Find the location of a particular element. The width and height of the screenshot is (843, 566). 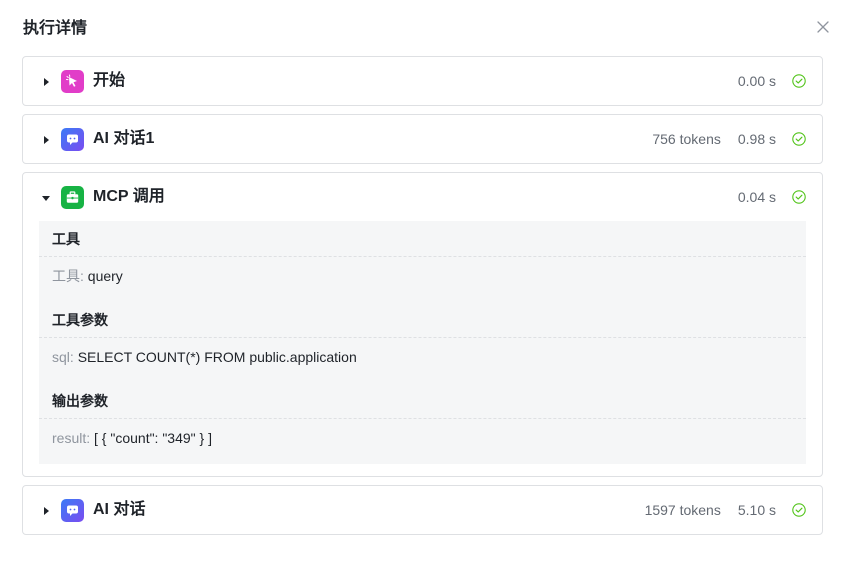

section-title: 工具参数 is located at coordinates (422, 320).